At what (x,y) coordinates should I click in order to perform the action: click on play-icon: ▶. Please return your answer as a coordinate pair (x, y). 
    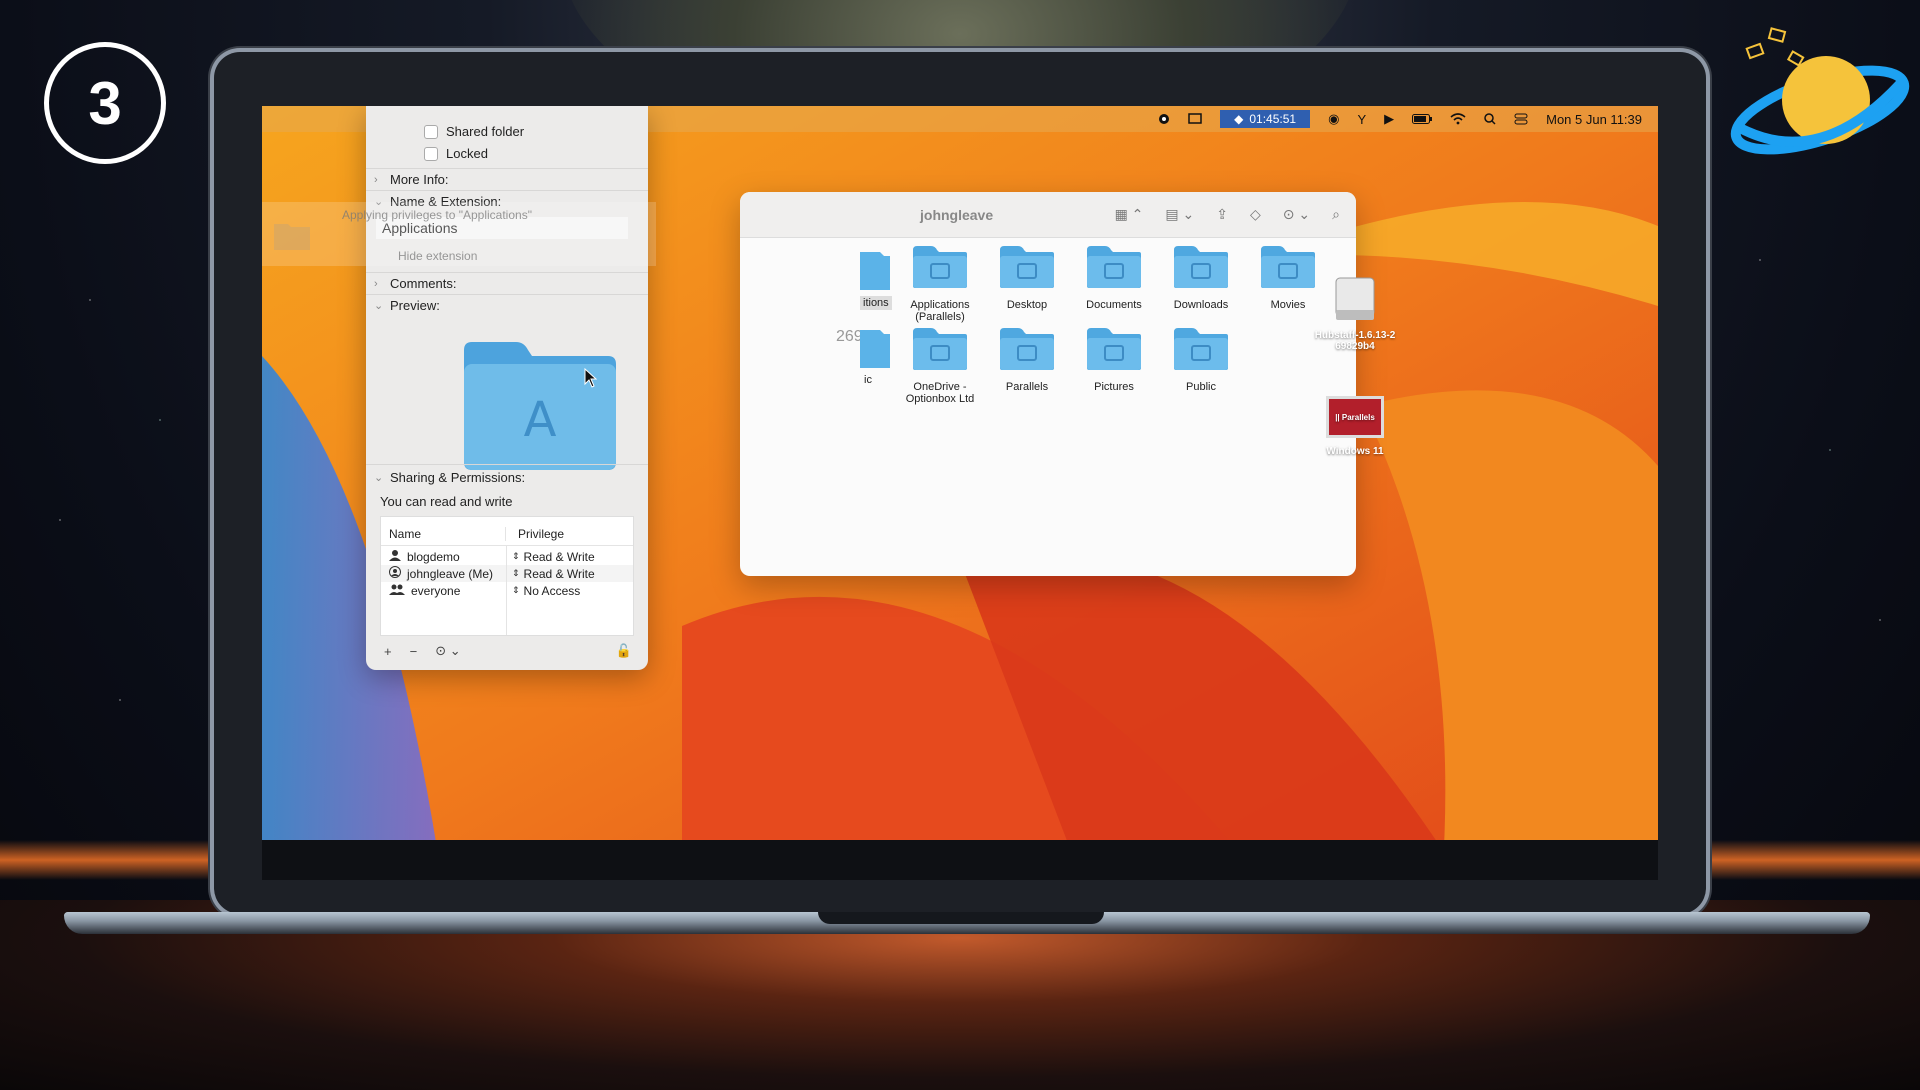
    Looking at the image, I should click on (1389, 119).